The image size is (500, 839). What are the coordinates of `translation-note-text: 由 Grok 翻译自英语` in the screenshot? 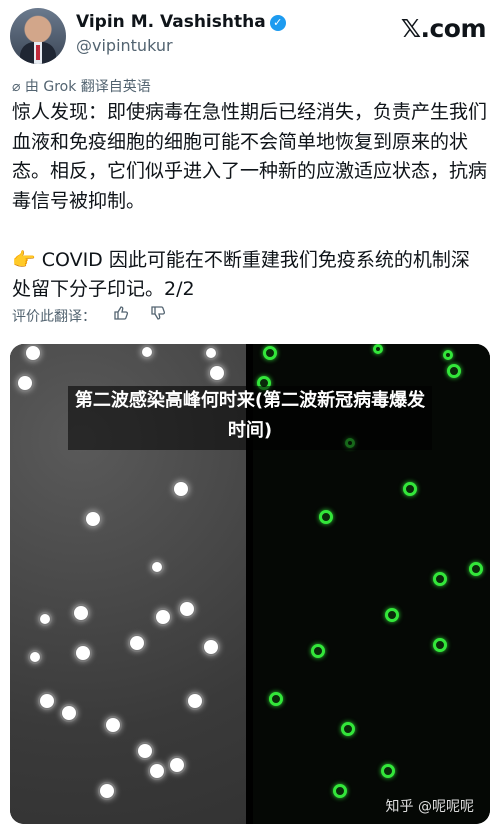 It's located at (87, 87).